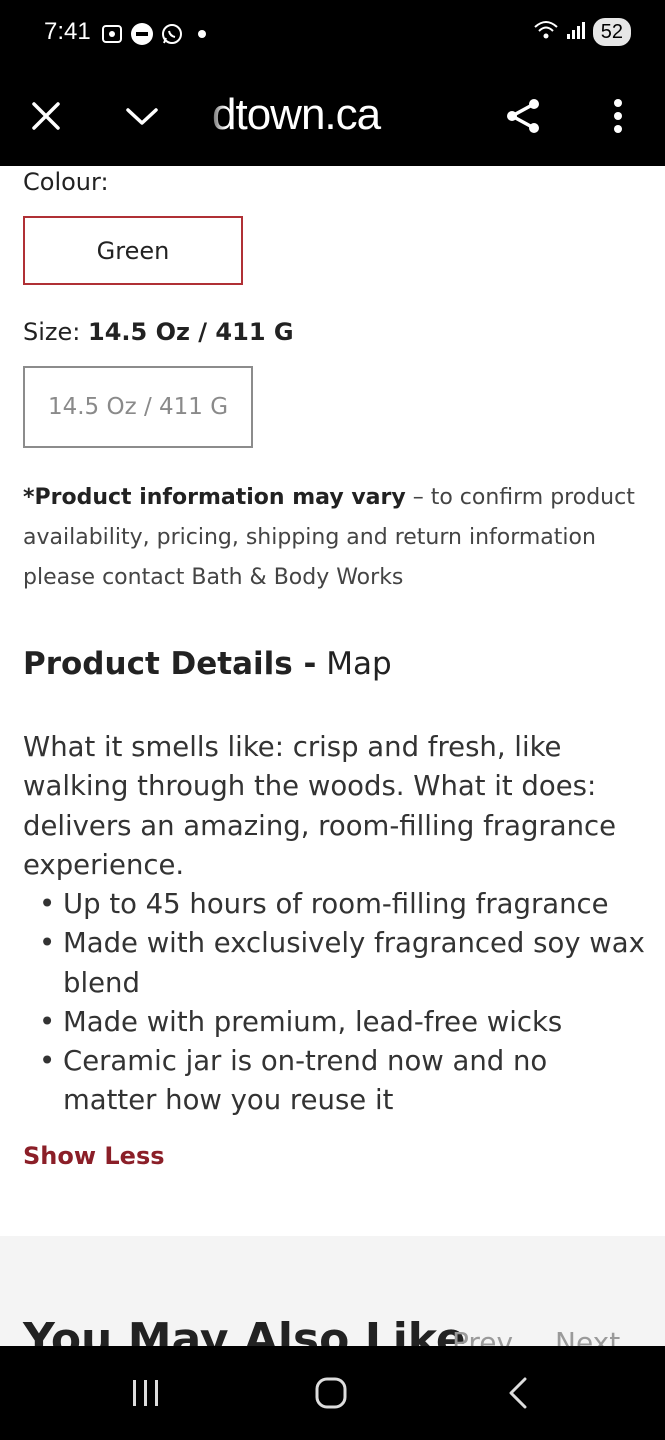 Image resolution: width=665 pixels, height=1440 pixels. I want to click on signal-icon, so click(576, 32).